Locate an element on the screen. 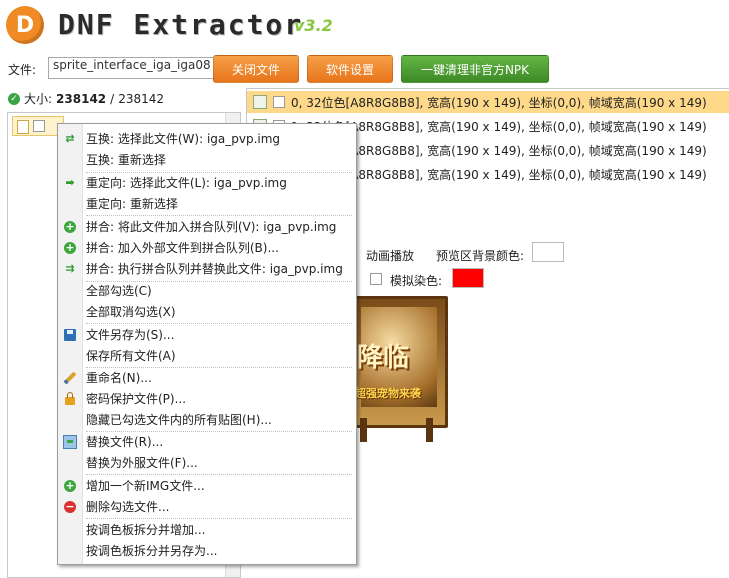  app-header: D DNF Extractor v3.2 is located at coordinates (364, 24).